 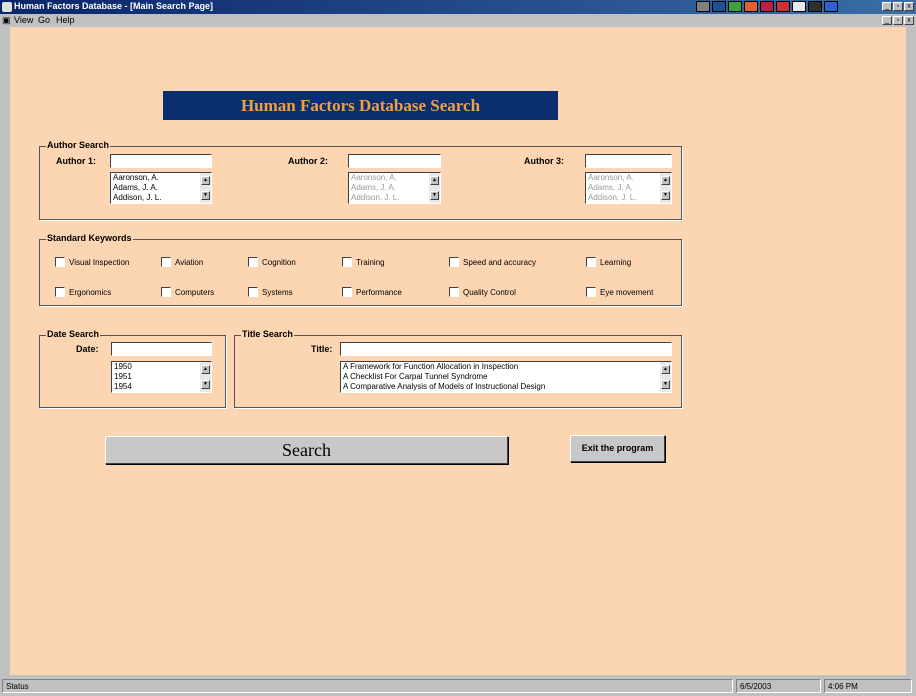 I want to click on doc-restore-button: ▫, so click(x=898, y=20).